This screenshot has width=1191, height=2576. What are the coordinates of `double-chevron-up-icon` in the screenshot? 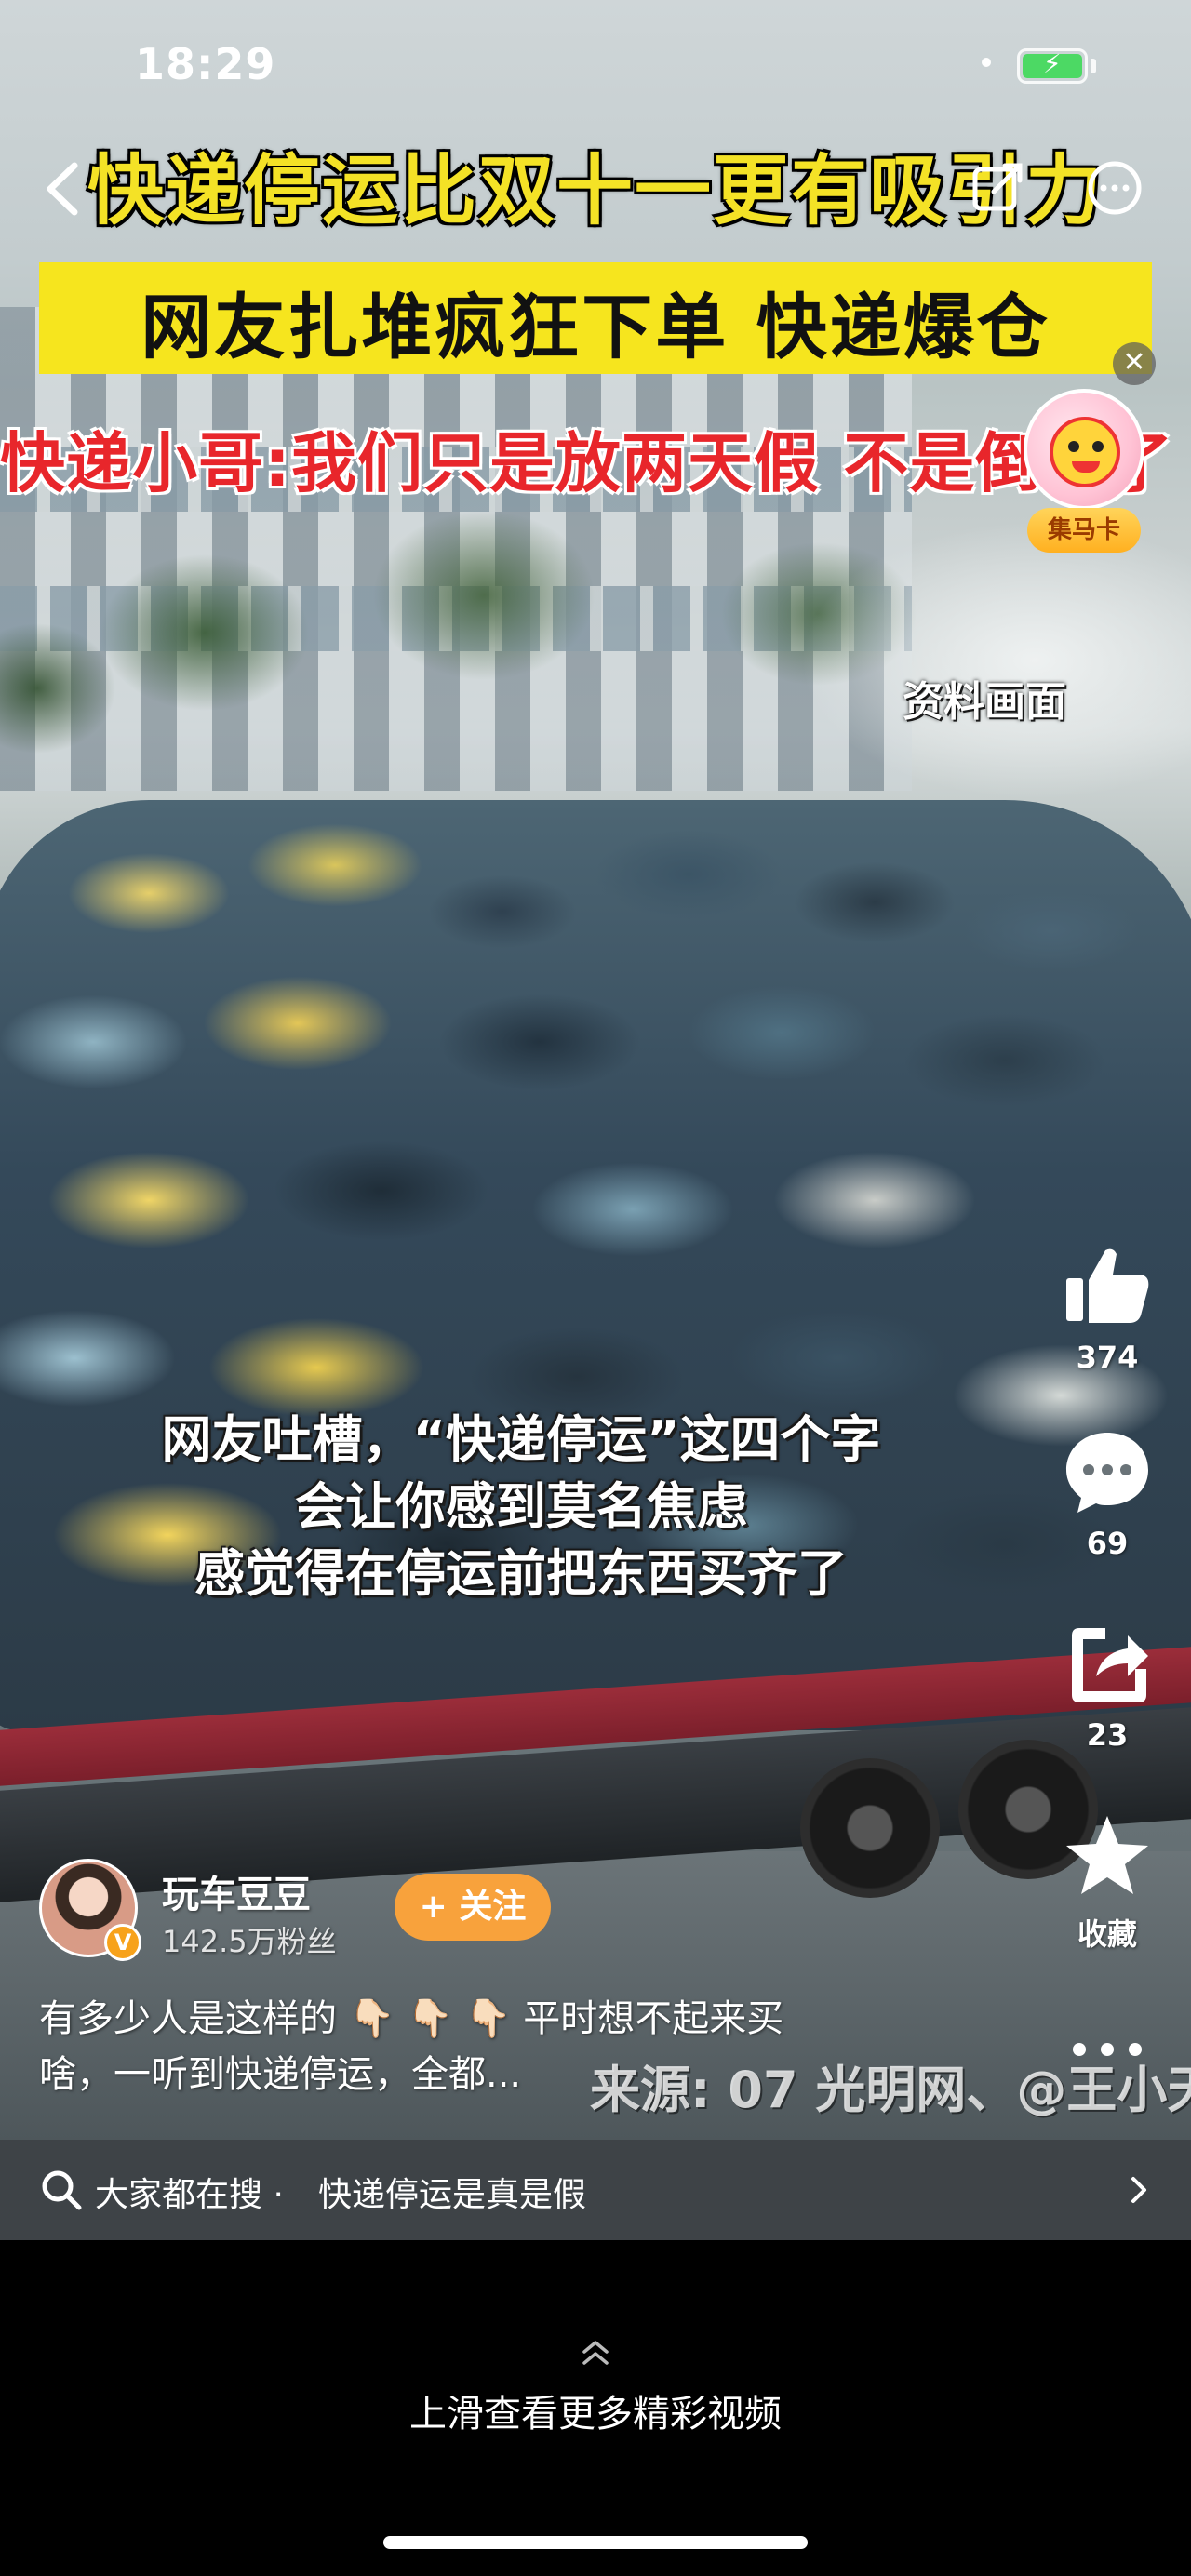 It's located at (595, 2353).